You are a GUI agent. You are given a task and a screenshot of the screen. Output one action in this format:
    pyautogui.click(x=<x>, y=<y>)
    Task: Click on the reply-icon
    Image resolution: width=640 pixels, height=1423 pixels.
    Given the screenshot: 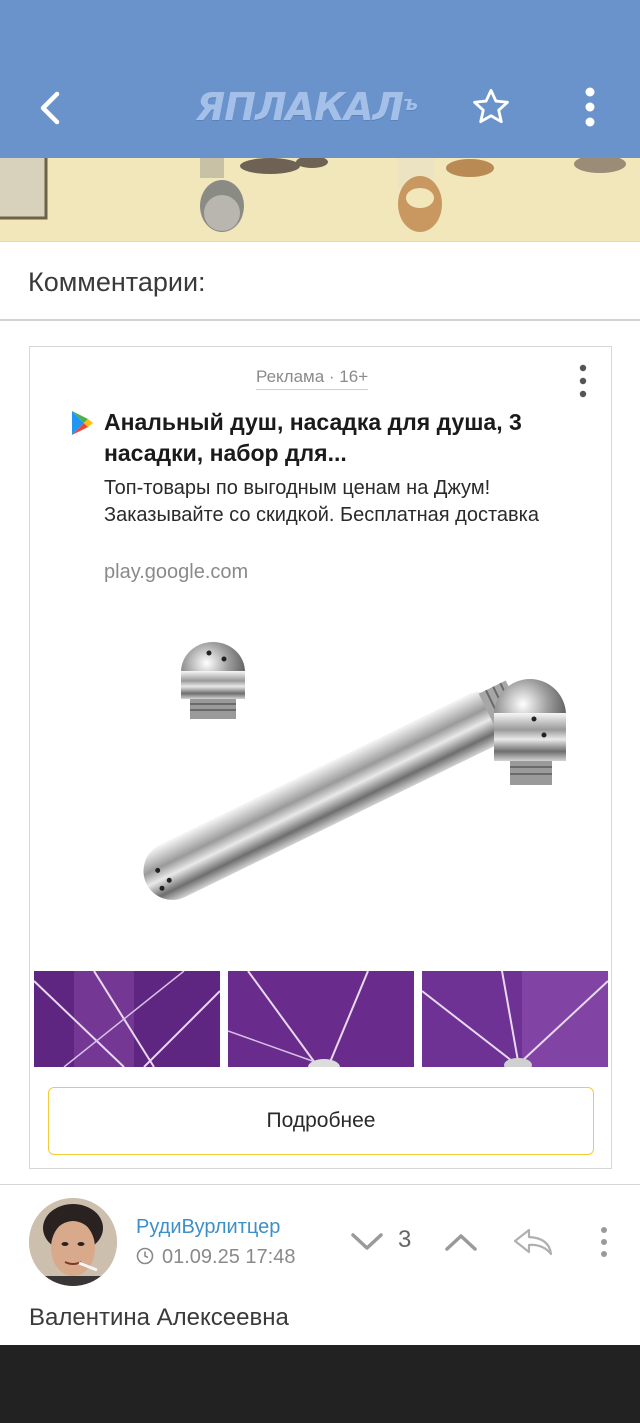 What is the action you would take?
    pyautogui.click(x=533, y=1242)
    